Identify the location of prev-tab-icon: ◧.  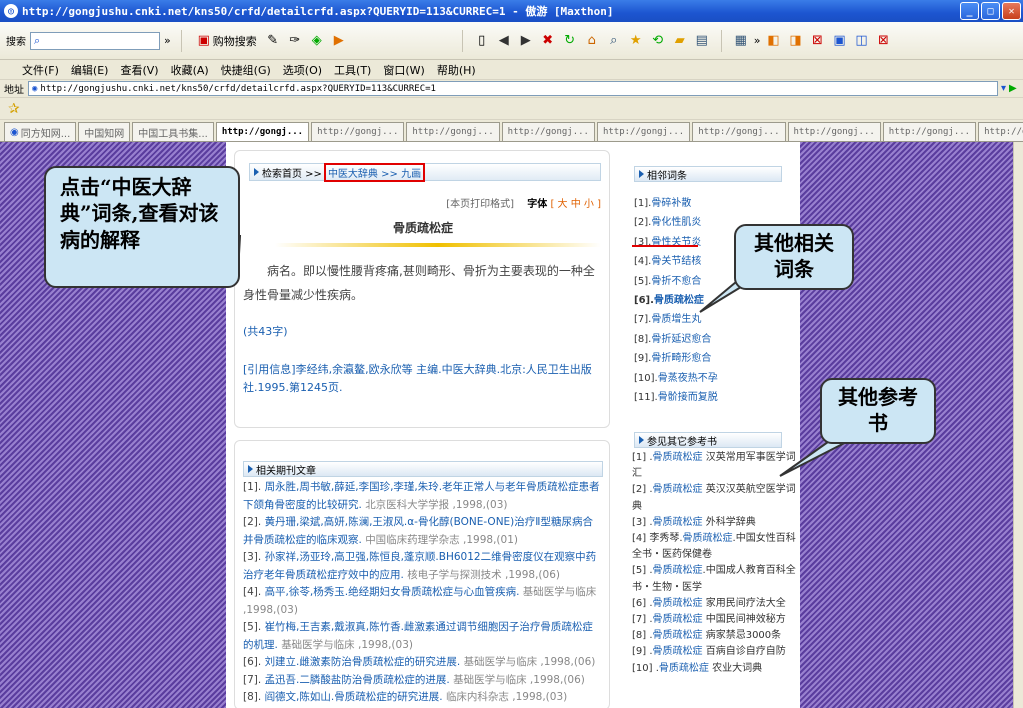
(773, 41).